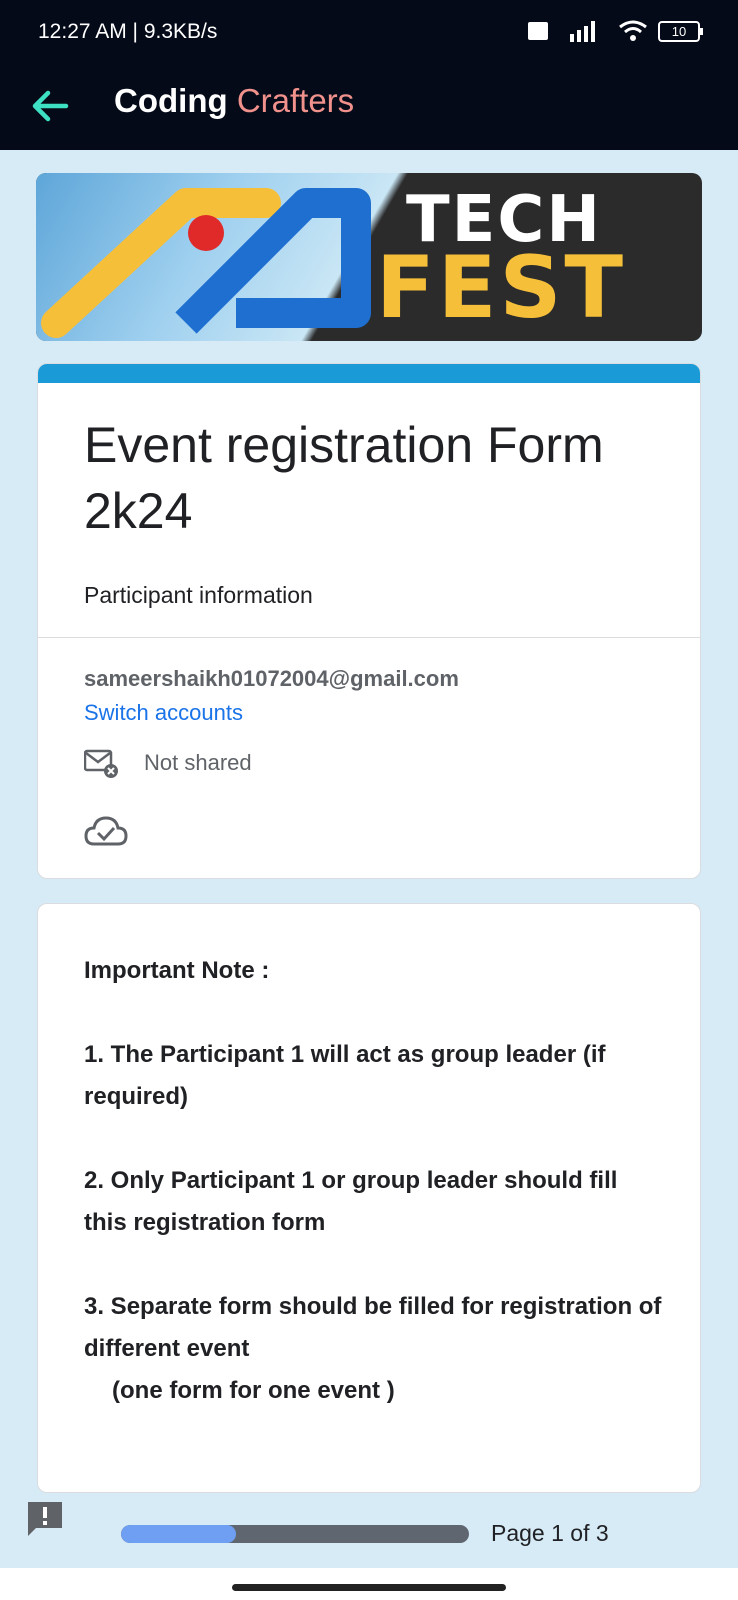  I want to click on page-indicator: Page 1 of 3, so click(550, 1533).